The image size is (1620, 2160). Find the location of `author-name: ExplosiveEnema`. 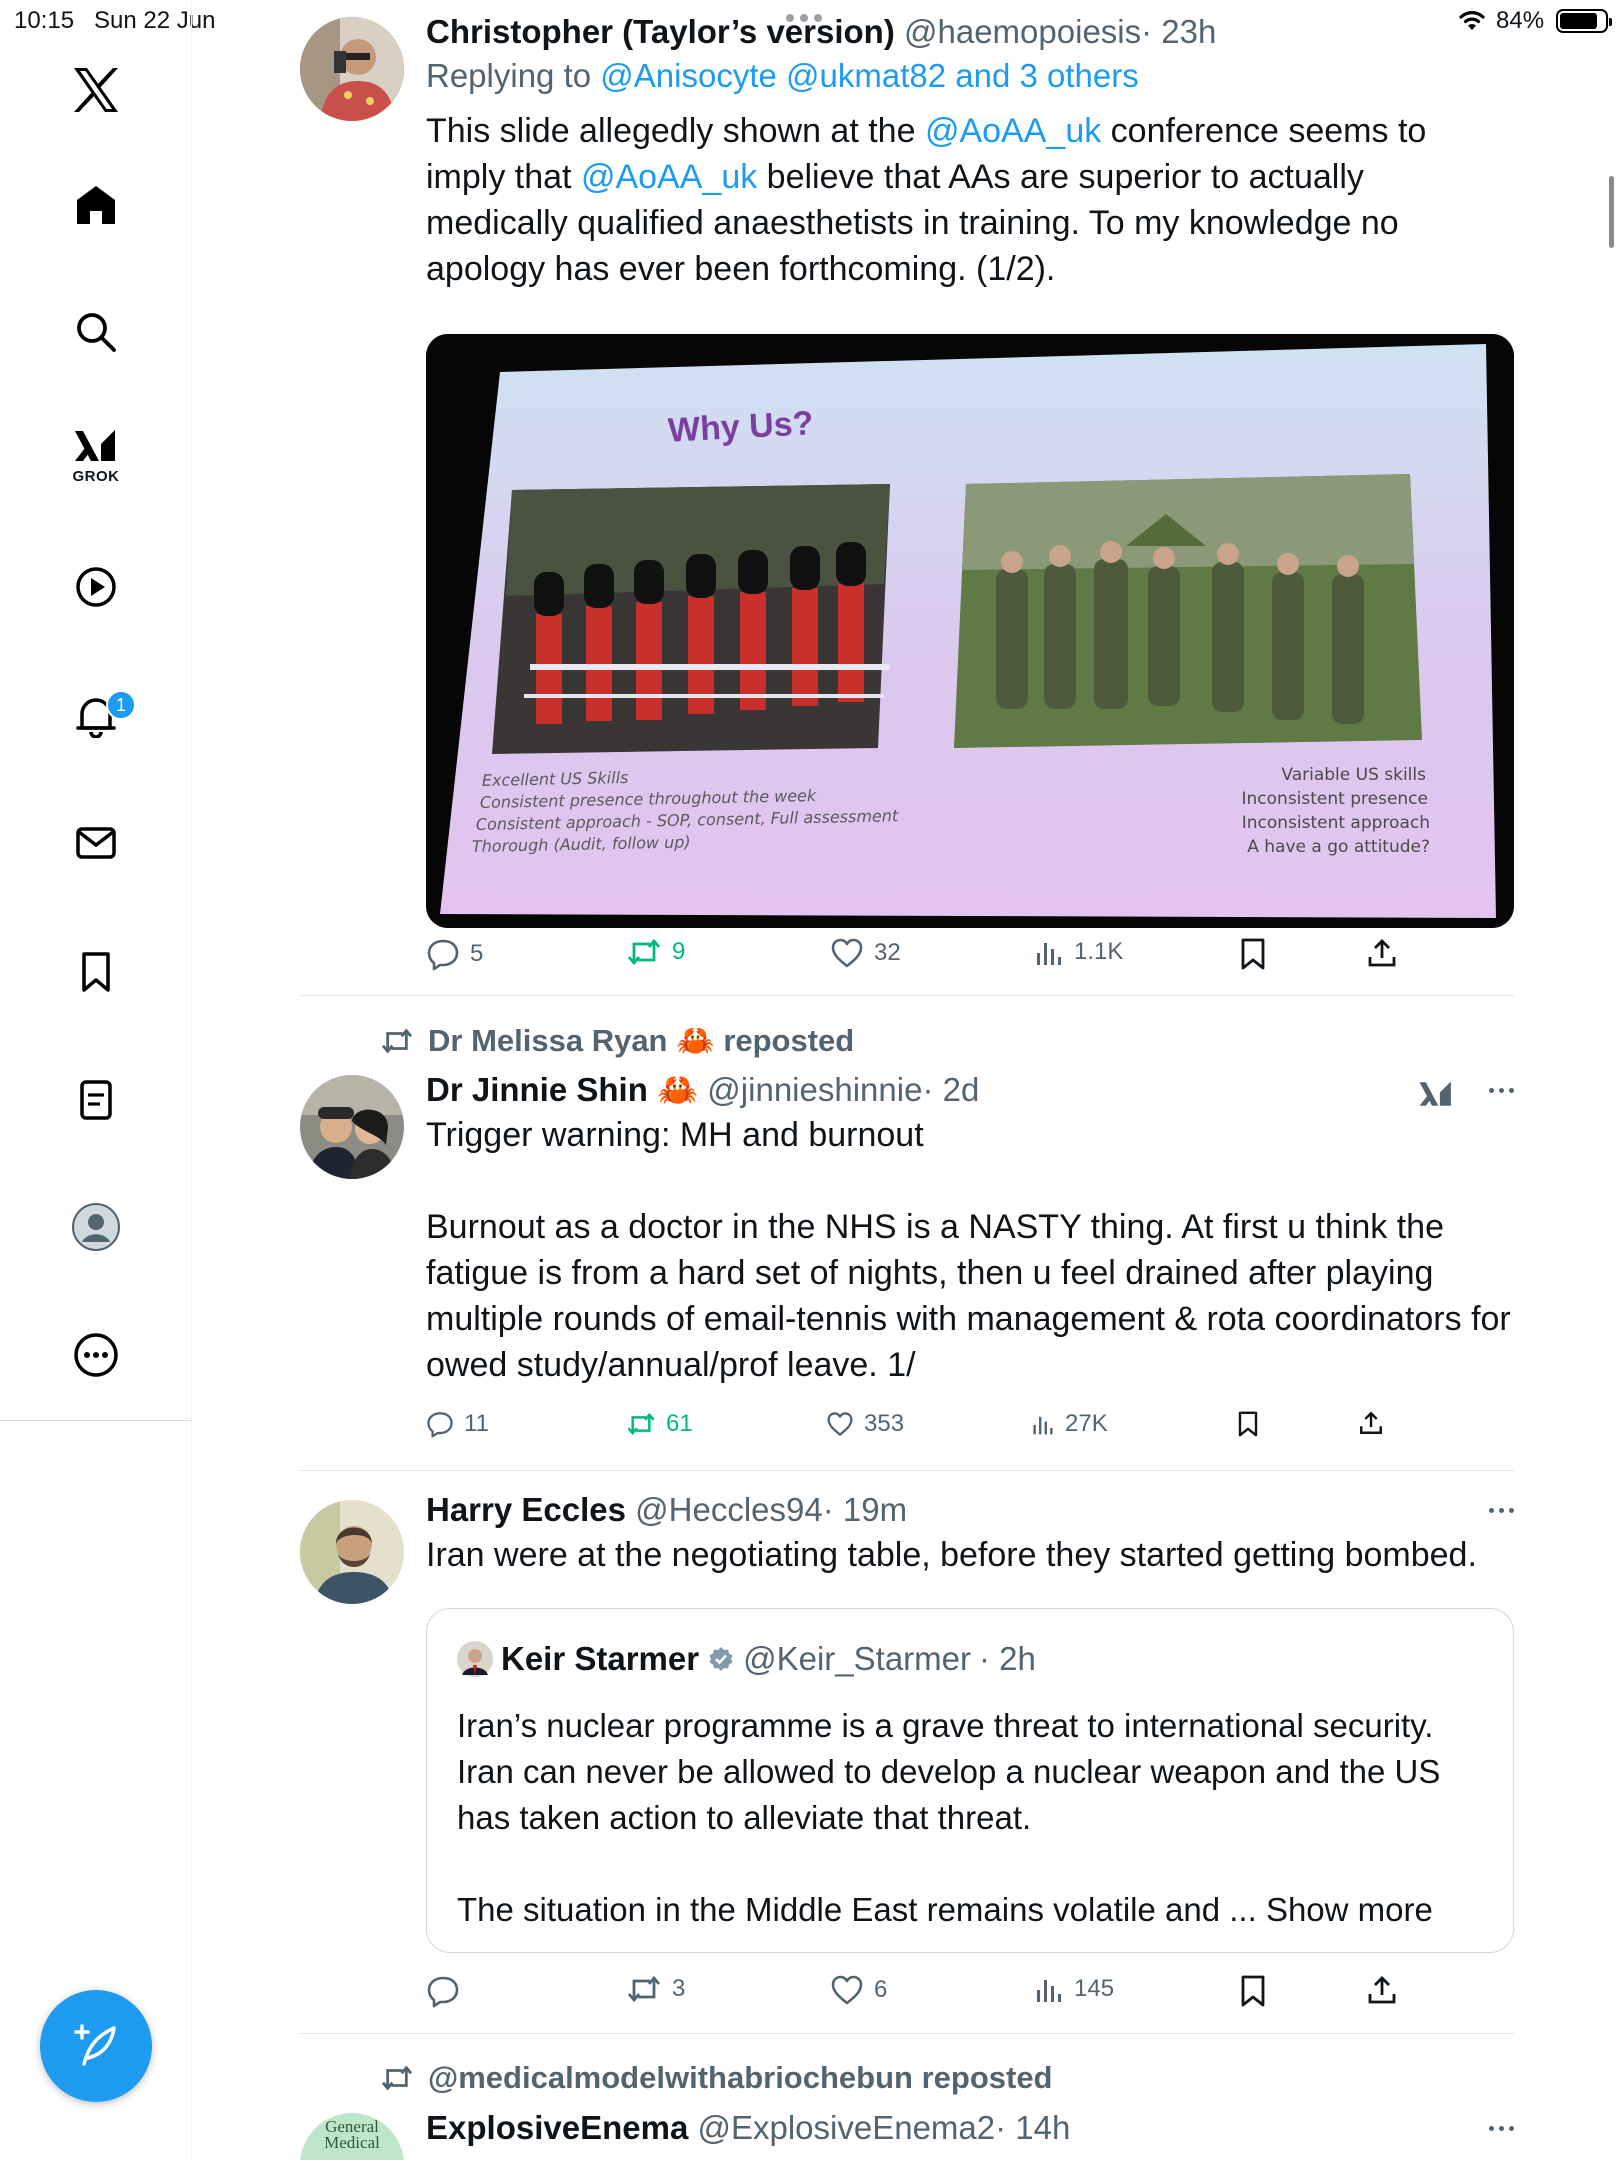

author-name: ExplosiveEnema is located at coordinates (557, 2127).